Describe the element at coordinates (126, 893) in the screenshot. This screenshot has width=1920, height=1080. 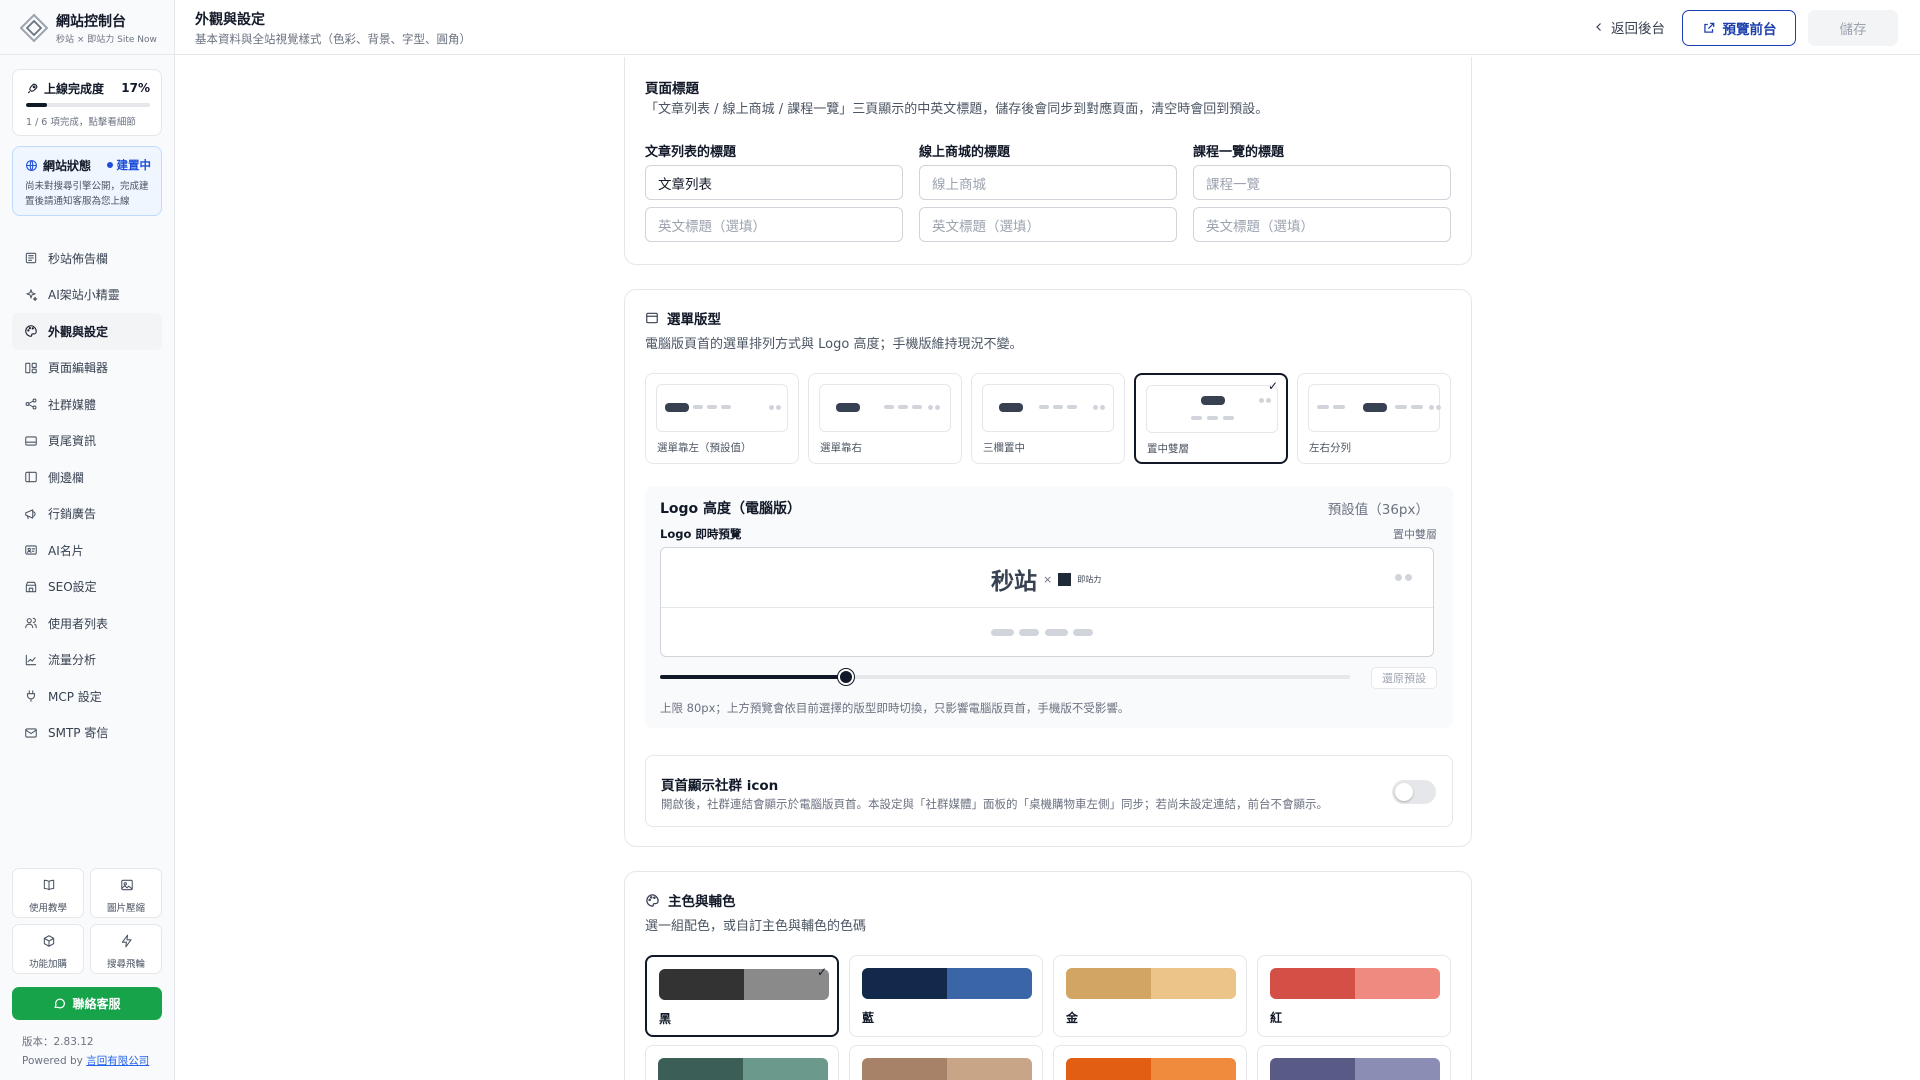
I see `tool-button: 圖片壓縮` at that location.